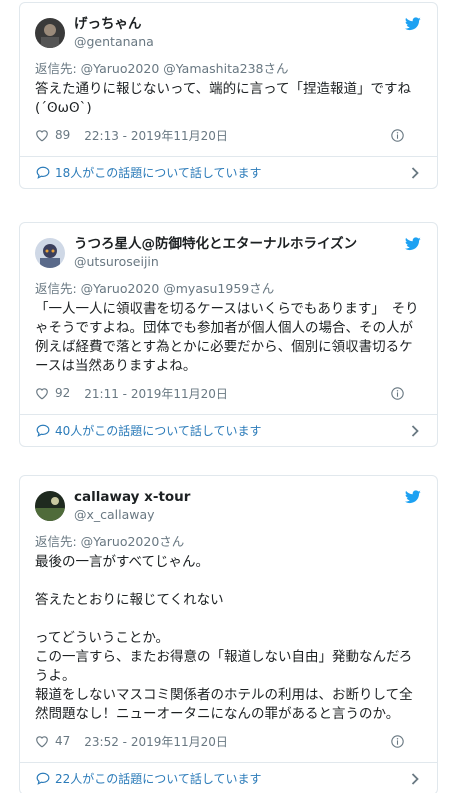  What do you see at coordinates (215, 244) in the screenshot?
I see `display-name: うつろ星人@防御特化とエターナルホライズン` at bounding box center [215, 244].